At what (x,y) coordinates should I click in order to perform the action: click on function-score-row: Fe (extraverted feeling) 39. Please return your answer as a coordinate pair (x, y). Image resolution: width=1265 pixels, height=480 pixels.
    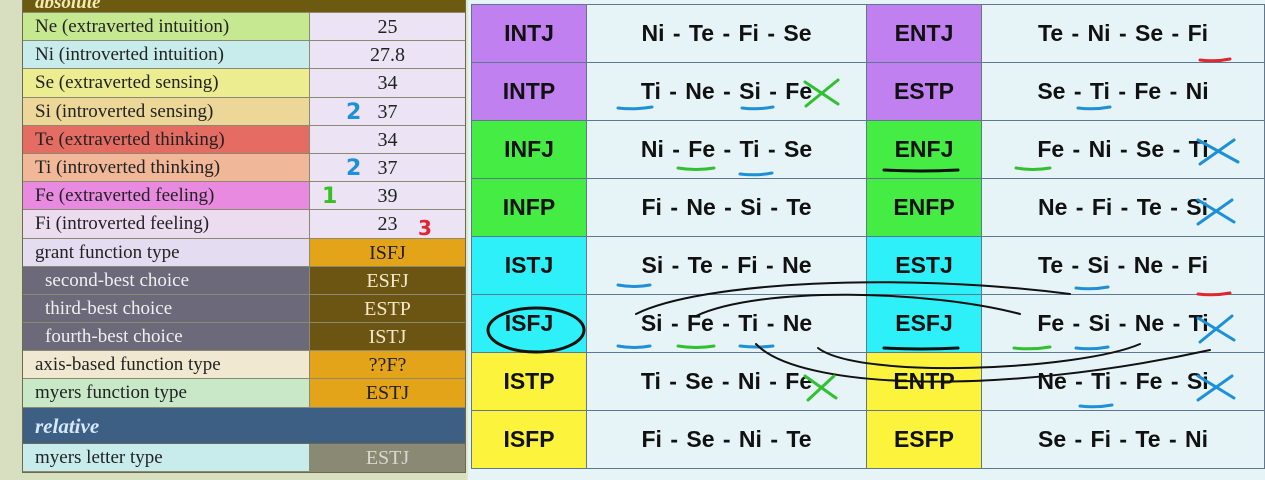
    Looking at the image, I should click on (244, 196).